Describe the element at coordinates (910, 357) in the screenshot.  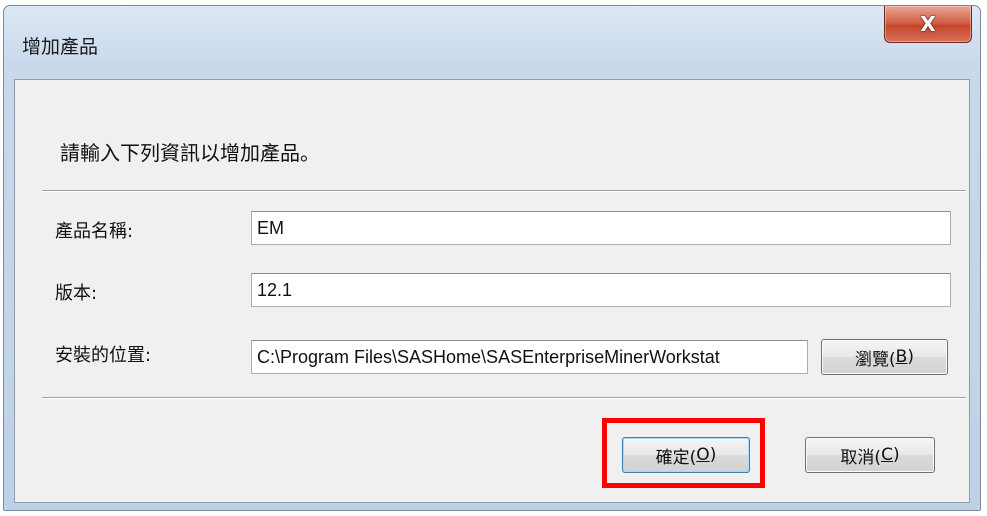
I see `browse-button-close: )` at that location.